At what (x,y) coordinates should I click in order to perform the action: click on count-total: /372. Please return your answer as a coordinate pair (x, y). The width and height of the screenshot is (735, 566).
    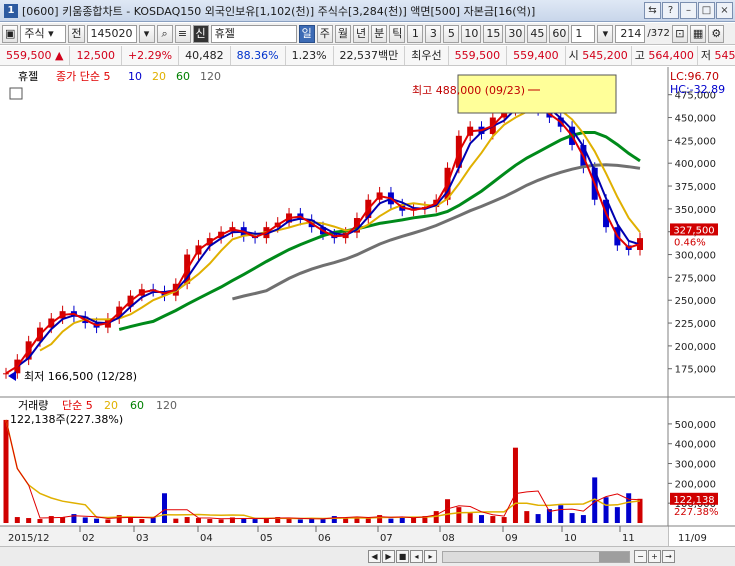
    Looking at the image, I should click on (658, 33).